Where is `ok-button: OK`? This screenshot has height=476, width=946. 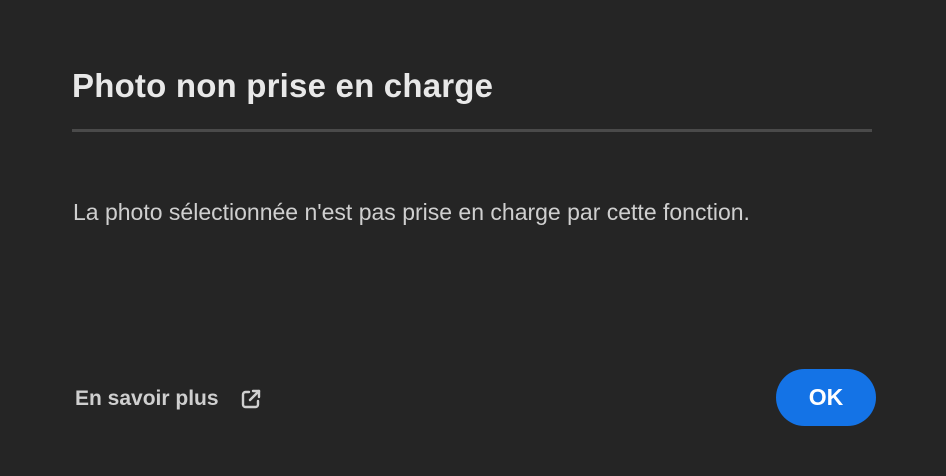
ok-button: OK is located at coordinates (826, 397).